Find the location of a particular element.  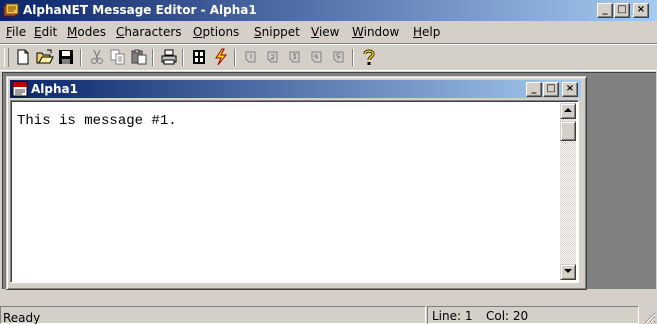

scroll-up-button is located at coordinates (568, 111).